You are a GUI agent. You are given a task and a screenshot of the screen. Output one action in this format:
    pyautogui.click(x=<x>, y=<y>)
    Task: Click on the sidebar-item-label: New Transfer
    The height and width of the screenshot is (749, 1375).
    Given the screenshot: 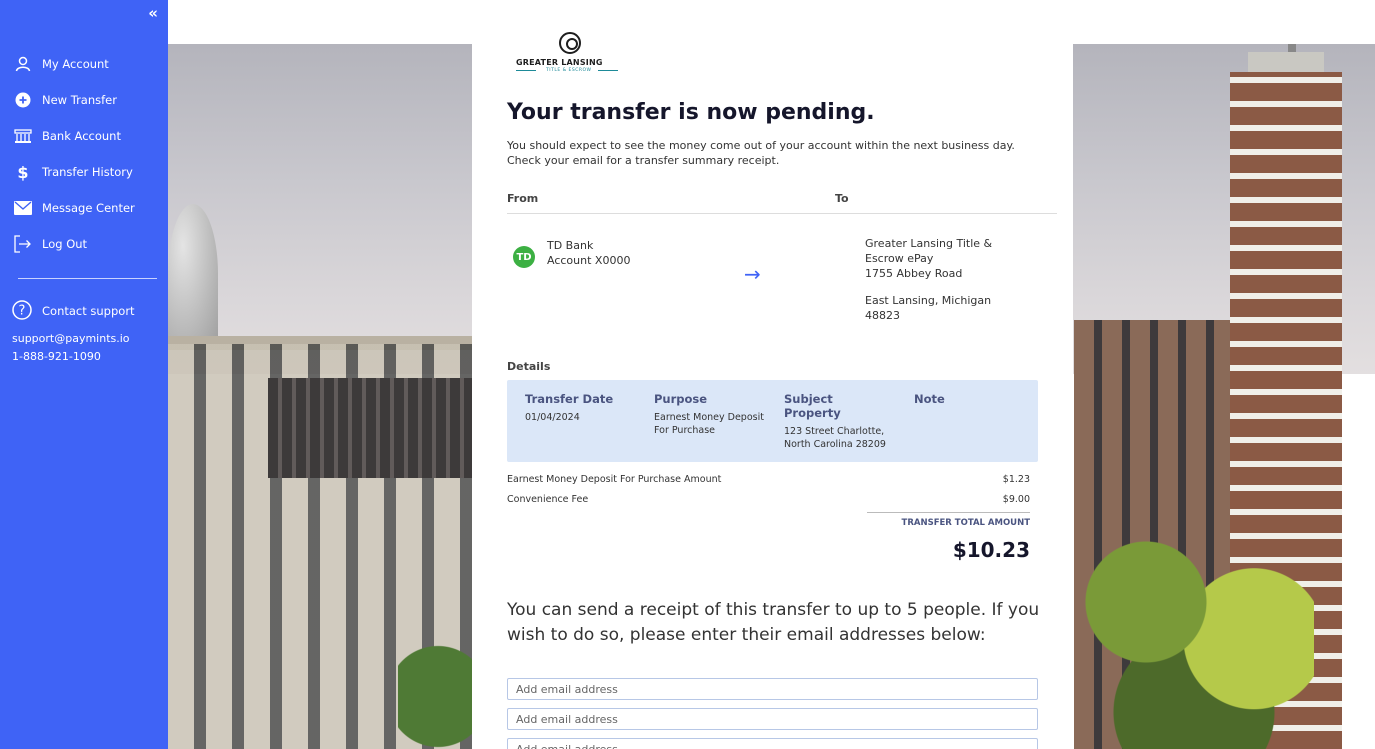 What is the action you would take?
    pyautogui.click(x=79, y=100)
    